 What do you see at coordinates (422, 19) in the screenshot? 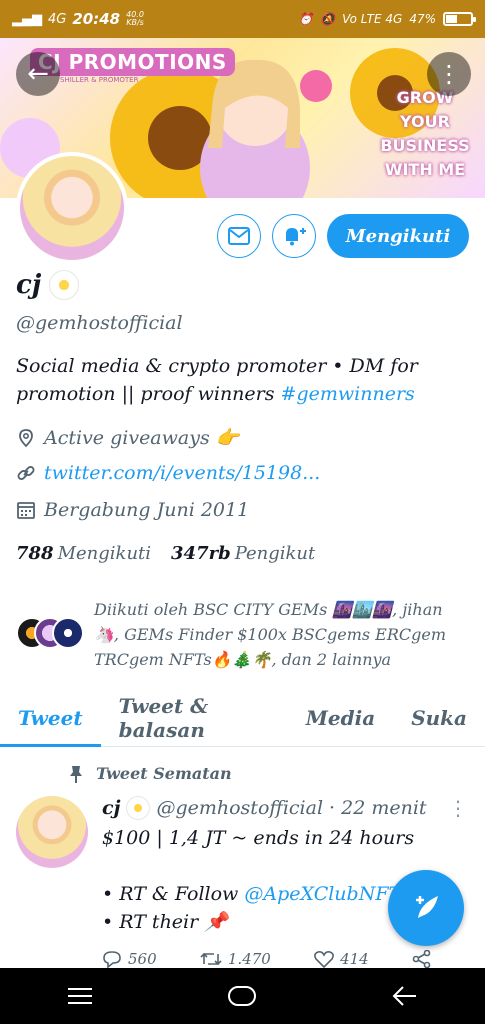
I see `battery-percent: 47%` at bounding box center [422, 19].